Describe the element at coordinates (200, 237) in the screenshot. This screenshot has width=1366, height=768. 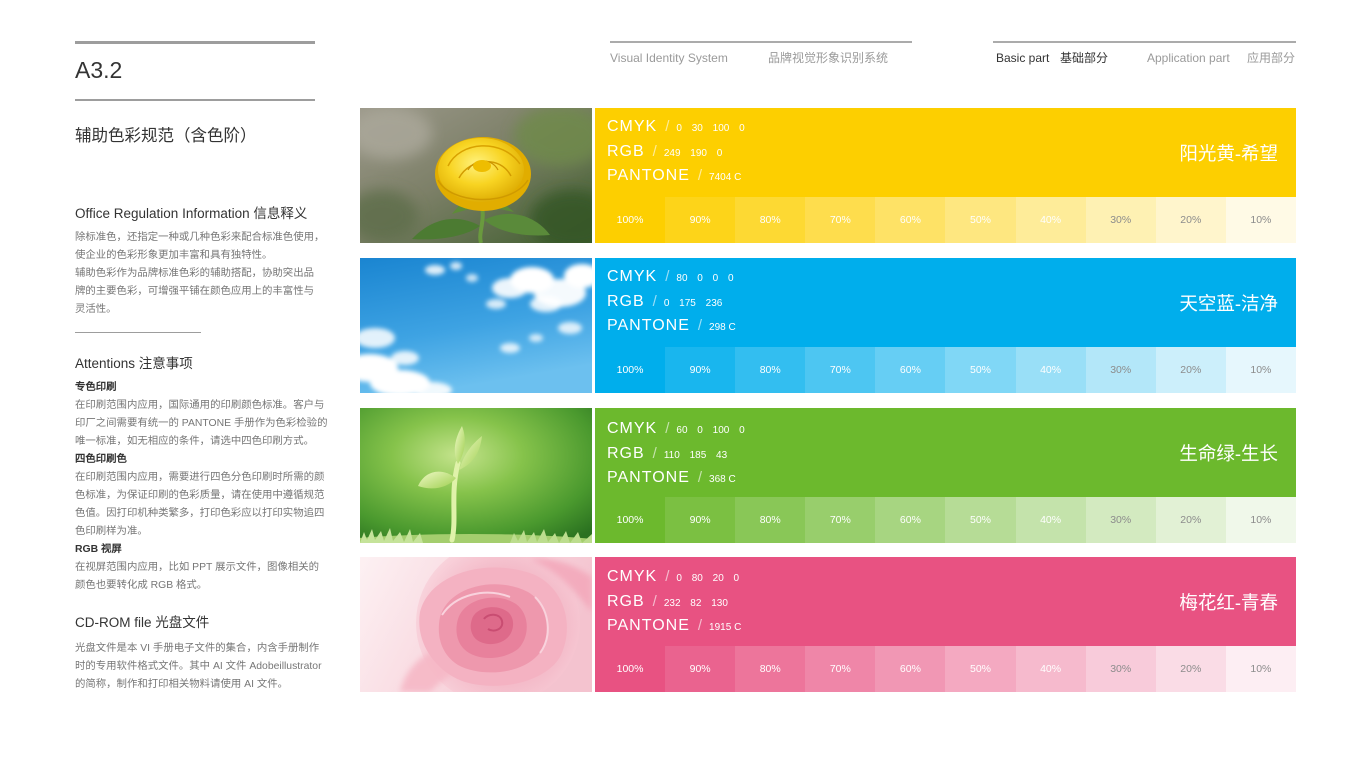
I see `text-line: 除标准色，还指定一种或几种色彩来配合标准色使用，` at that location.